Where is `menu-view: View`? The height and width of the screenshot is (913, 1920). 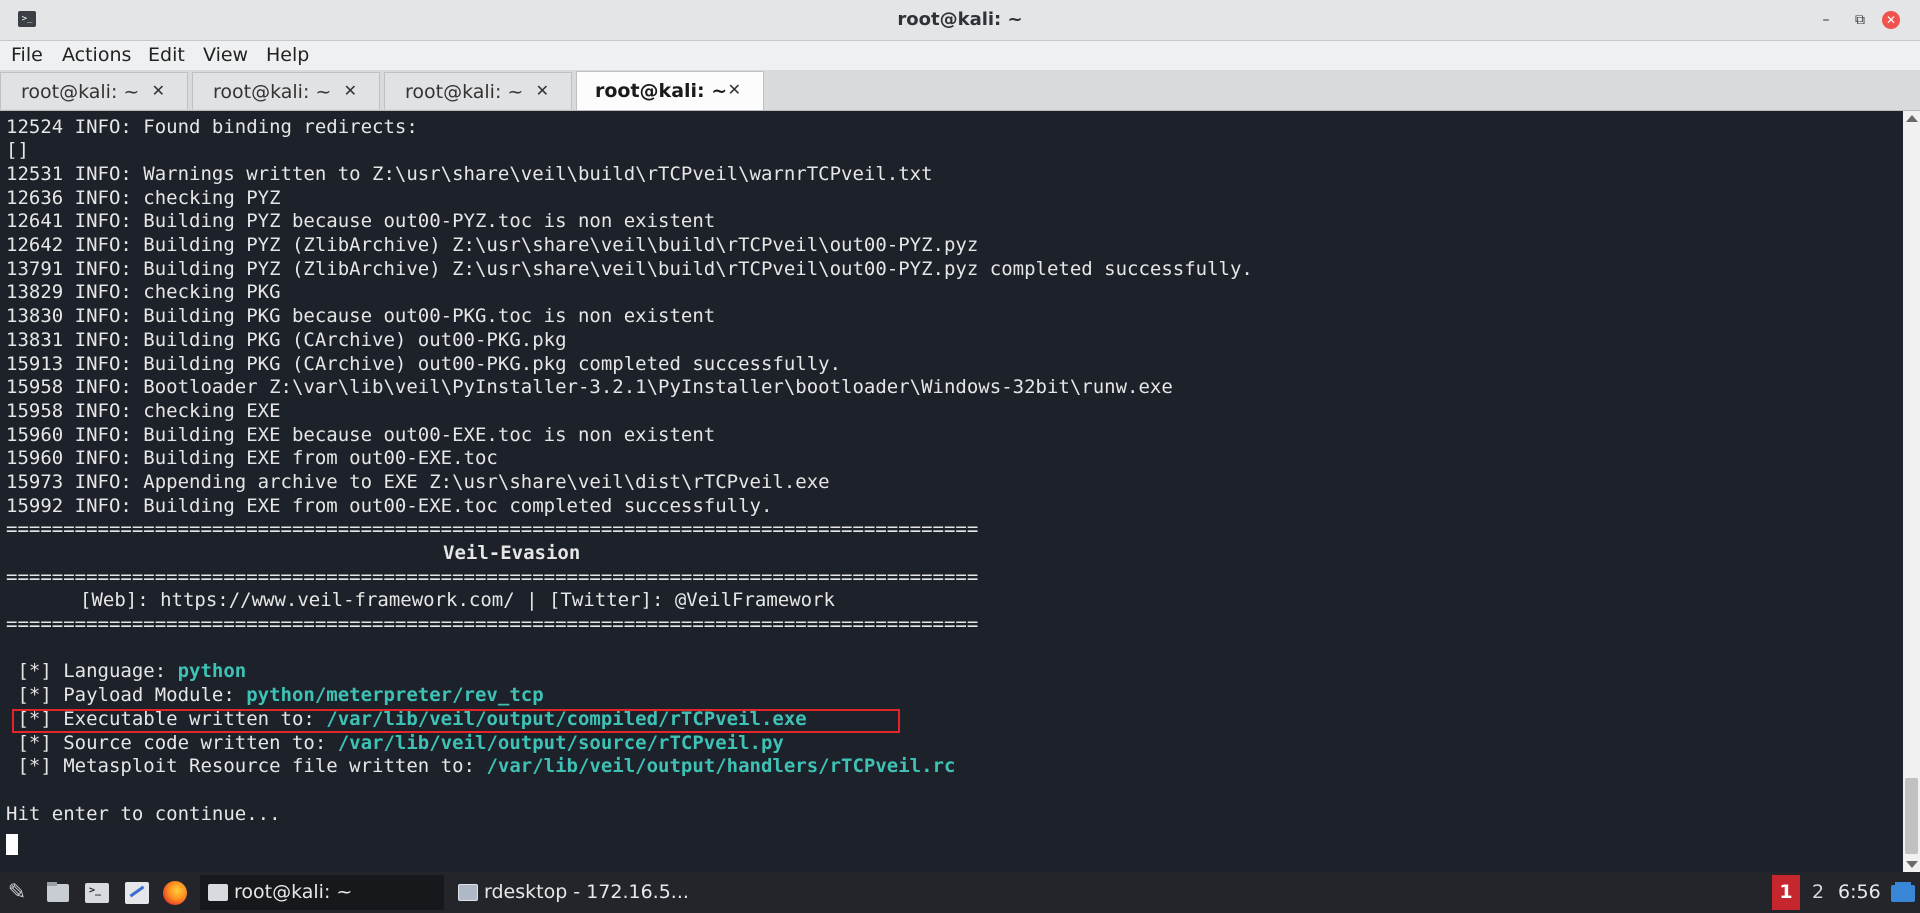
menu-view: View is located at coordinates (225, 55).